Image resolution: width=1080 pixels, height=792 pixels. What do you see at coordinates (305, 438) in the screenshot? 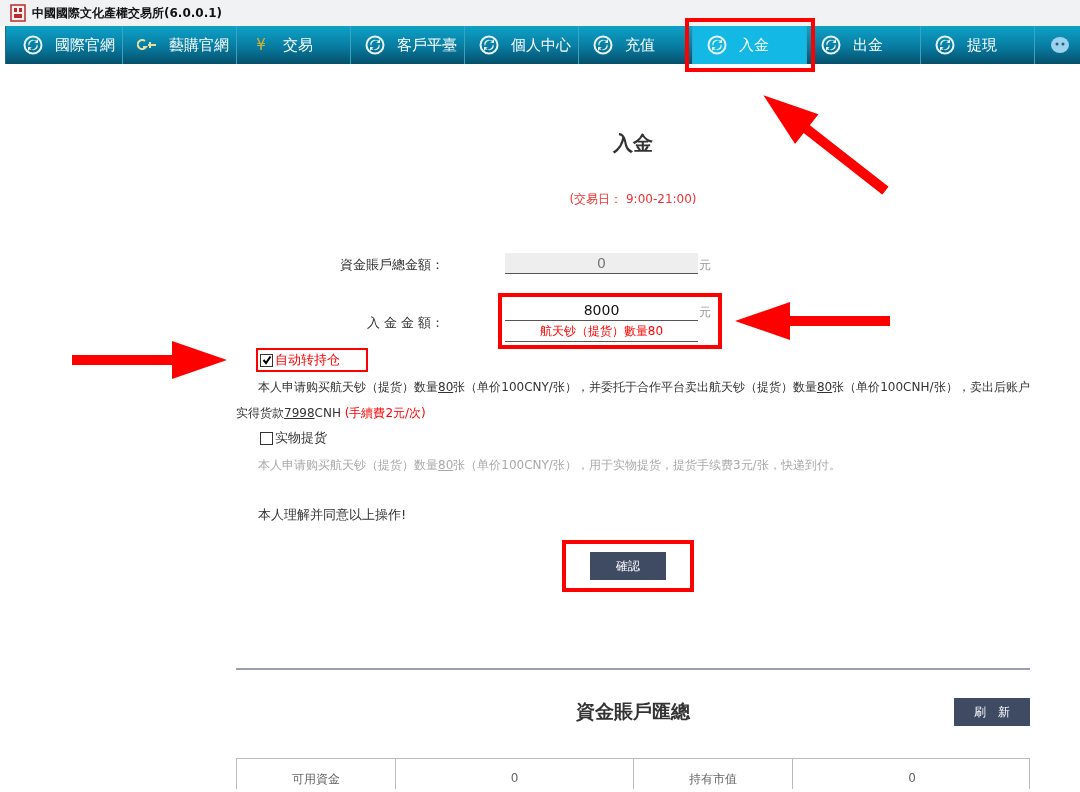
I see `checkbox-row: 实物提货` at bounding box center [305, 438].